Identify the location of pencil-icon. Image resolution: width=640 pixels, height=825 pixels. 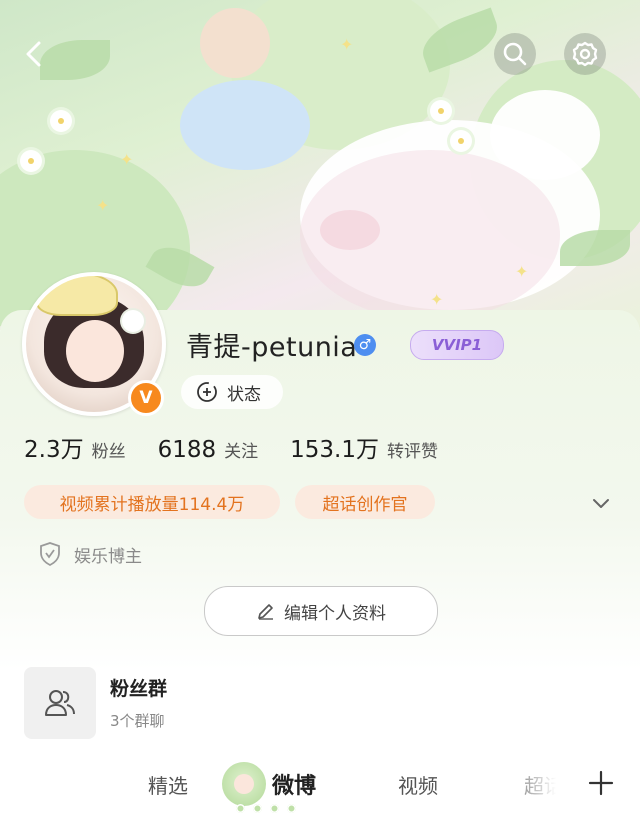
(265, 612).